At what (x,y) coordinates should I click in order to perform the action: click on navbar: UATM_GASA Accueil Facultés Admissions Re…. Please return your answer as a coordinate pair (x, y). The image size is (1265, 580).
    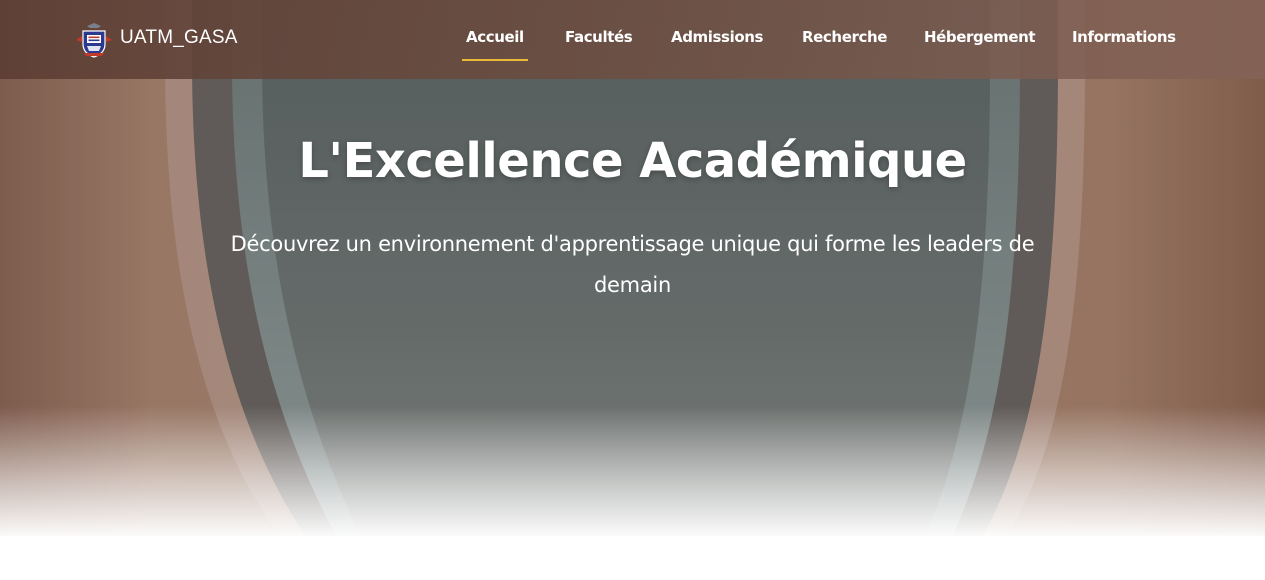
    Looking at the image, I should click on (632, 39).